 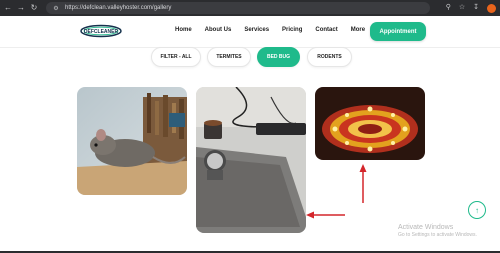 I want to click on download-icon: ↧, so click(x=476, y=8).